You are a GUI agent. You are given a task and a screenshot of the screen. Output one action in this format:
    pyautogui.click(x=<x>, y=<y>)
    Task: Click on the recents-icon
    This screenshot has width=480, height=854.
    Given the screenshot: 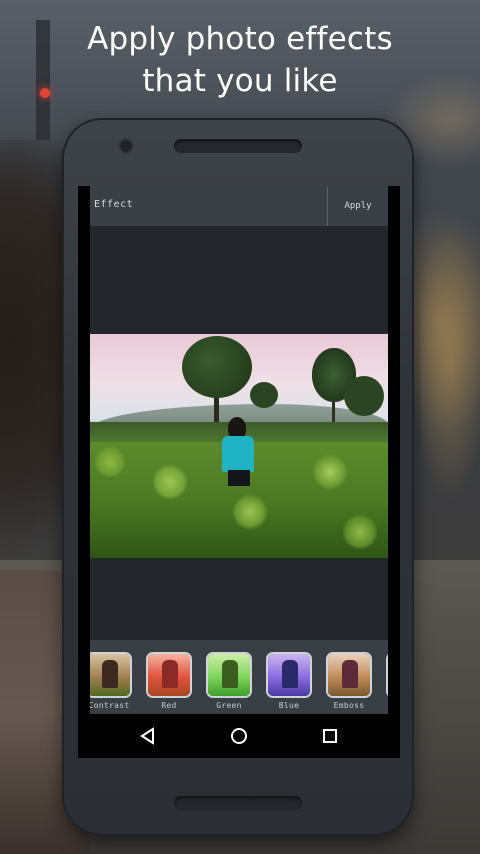 What is the action you would take?
    pyautogui.click(x=330, y=736)
    